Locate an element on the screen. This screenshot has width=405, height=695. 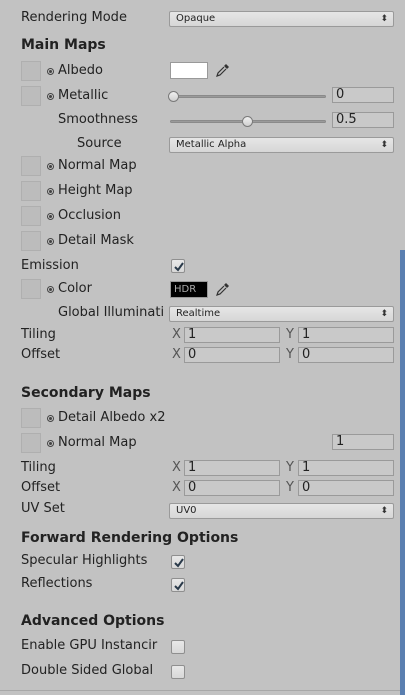
secondary-offset-x-axis-label: X is located at coordinates (176, 487).